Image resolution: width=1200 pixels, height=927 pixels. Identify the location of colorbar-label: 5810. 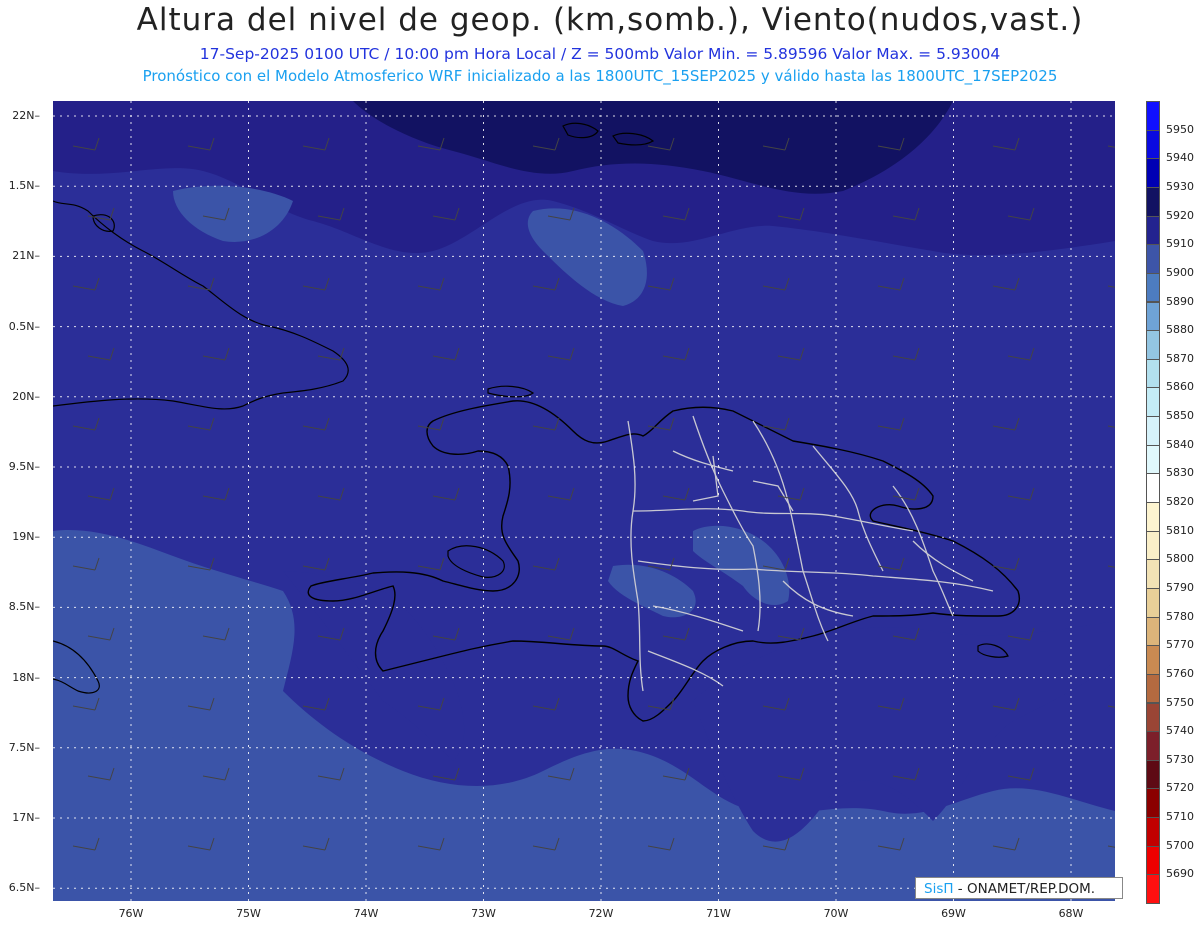
(1180, 530).